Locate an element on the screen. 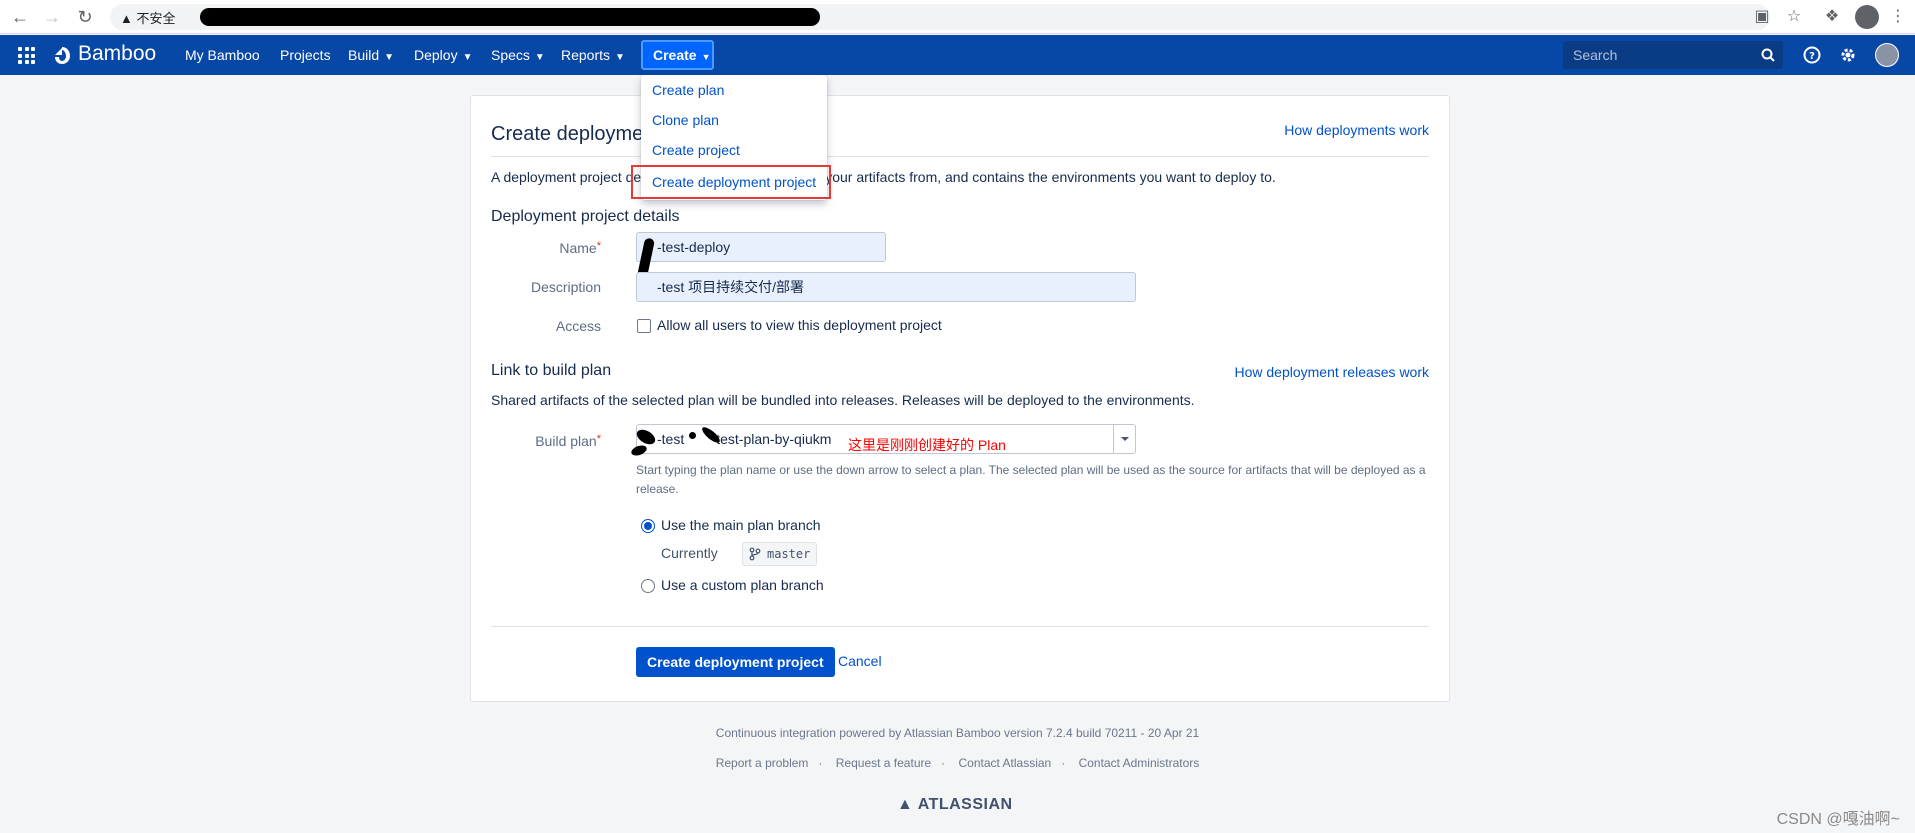  request-feature-link: Request a feature is located at coordinates (883, 763).